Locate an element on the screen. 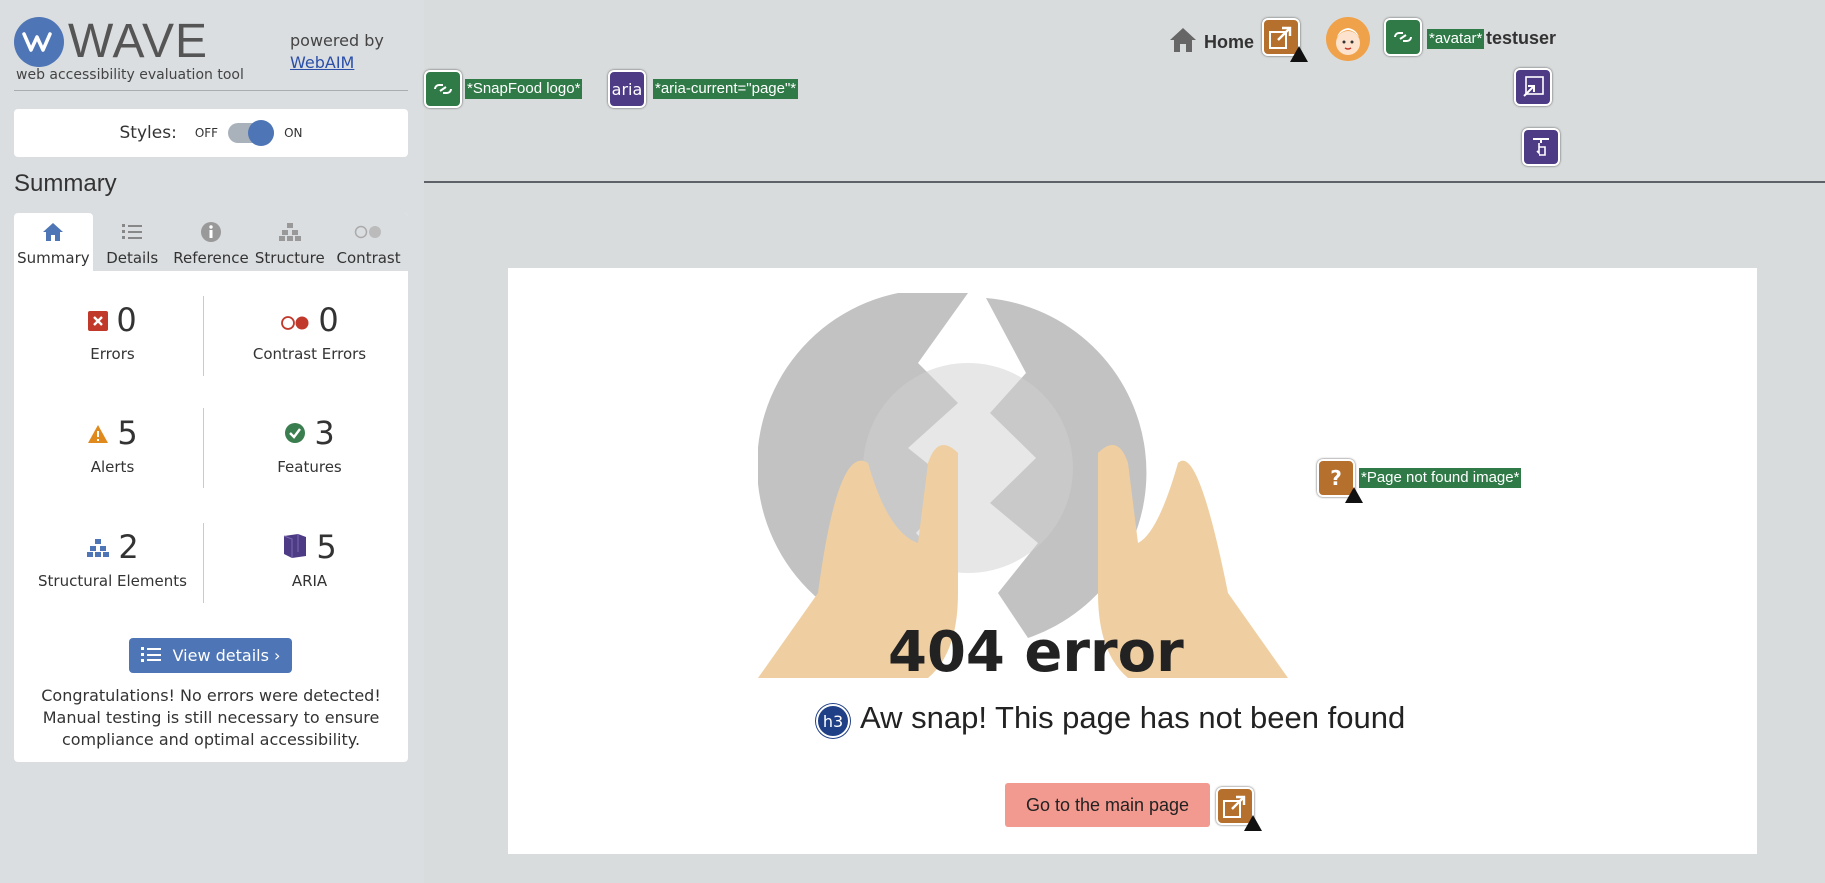 The image size is (1825, 883). webaim-link: WebAIM is located at coordinates (322, 62).